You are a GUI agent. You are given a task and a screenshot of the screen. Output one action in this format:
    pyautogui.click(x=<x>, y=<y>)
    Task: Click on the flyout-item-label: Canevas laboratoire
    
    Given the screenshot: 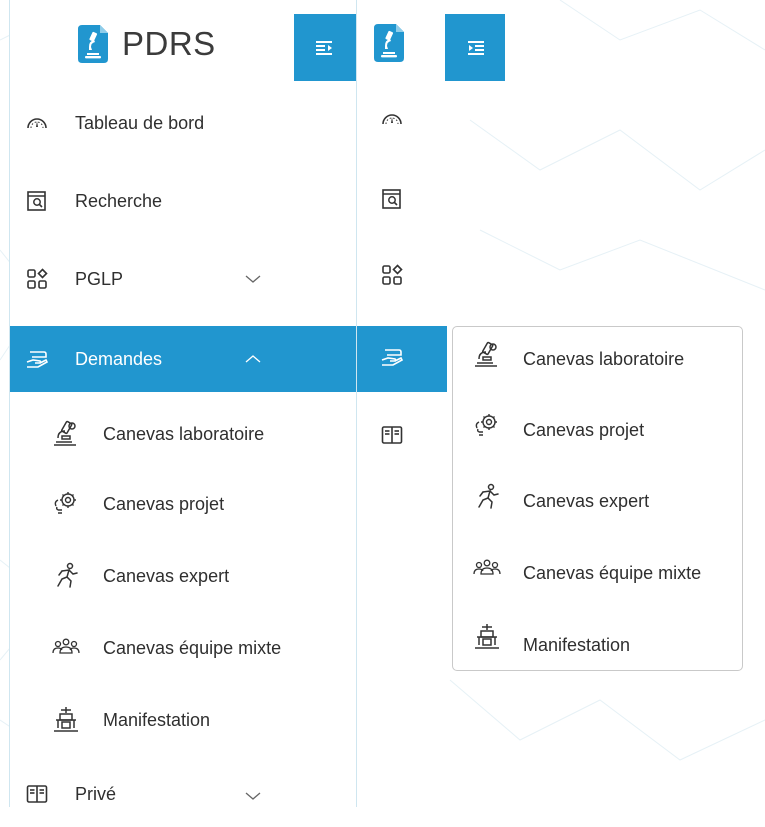 What is the action you would take?
    pyautogui.click(x=604, y=359)
    